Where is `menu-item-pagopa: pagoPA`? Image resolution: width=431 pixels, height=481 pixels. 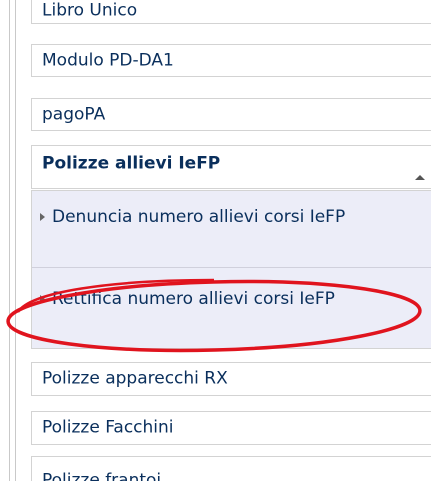 menu-item-pagopa: pagoPA is located at coordinates (231, 114).